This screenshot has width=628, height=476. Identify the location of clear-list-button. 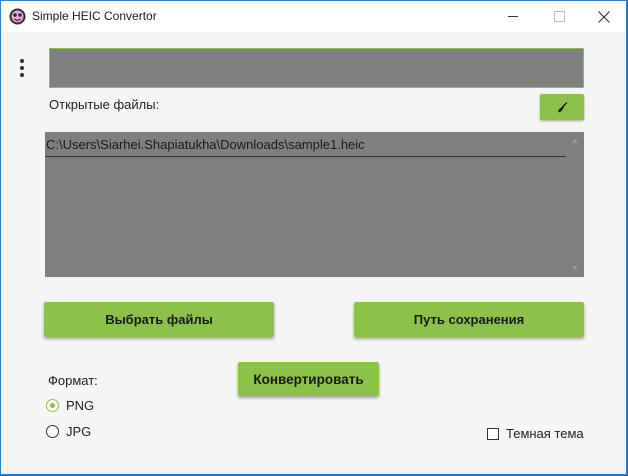
(562, 107).